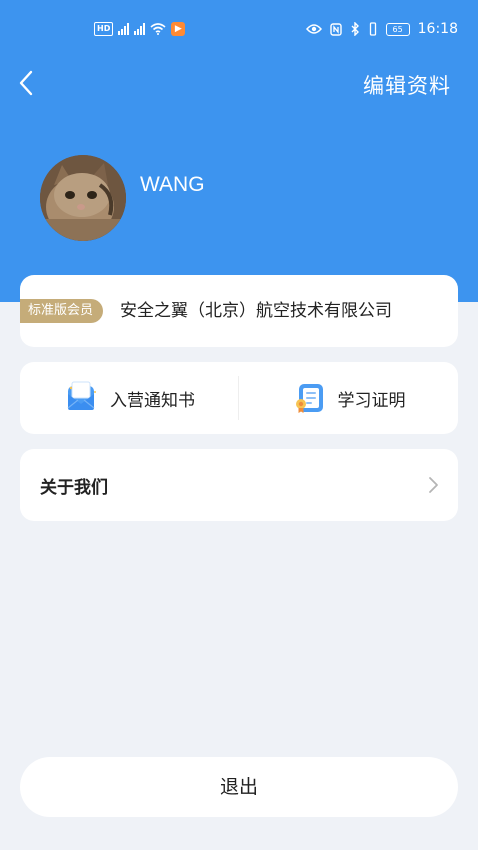 The width and height of the screenshot is (478, 850). Describe the element at coordinates (433, 485) in the screenshot. I see `chevron-right-icon` at that location.